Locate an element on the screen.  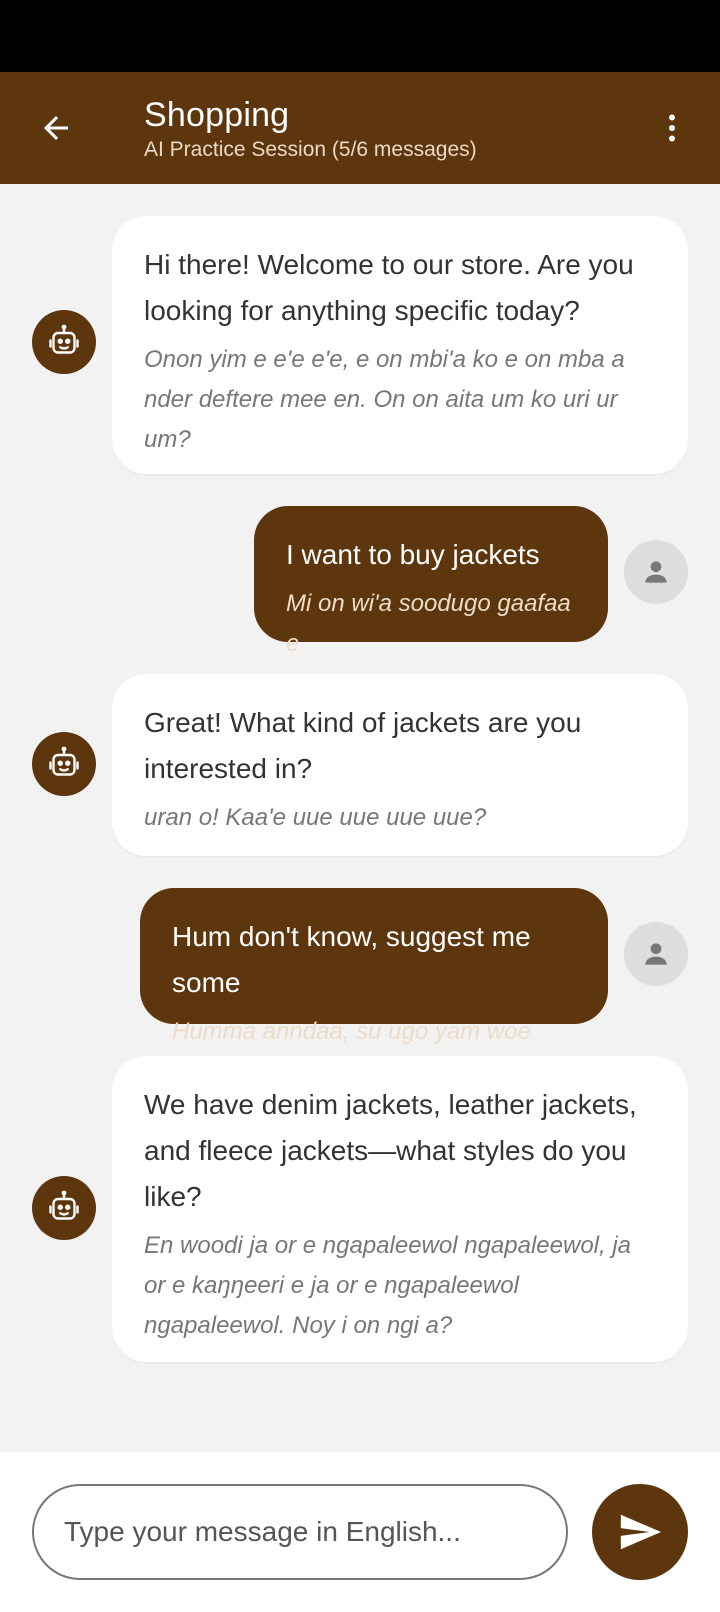
composer is located at coordinates (360, 1532).